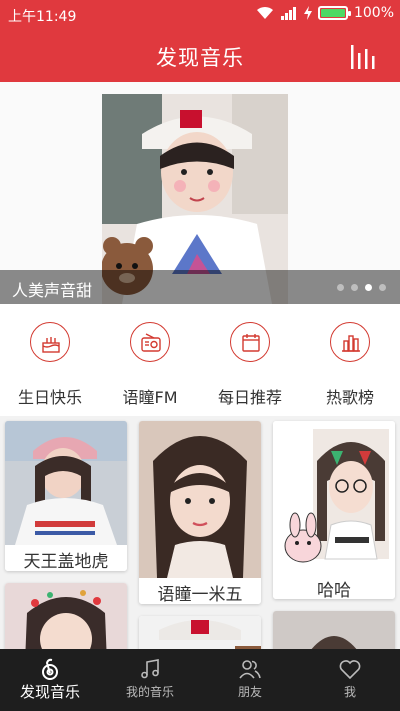 The height and width of the screenshot is (711, 400). Describe the element at coordinates (49, 692) in the screenshot. I see `tab-label: 发现音乐` at that location.